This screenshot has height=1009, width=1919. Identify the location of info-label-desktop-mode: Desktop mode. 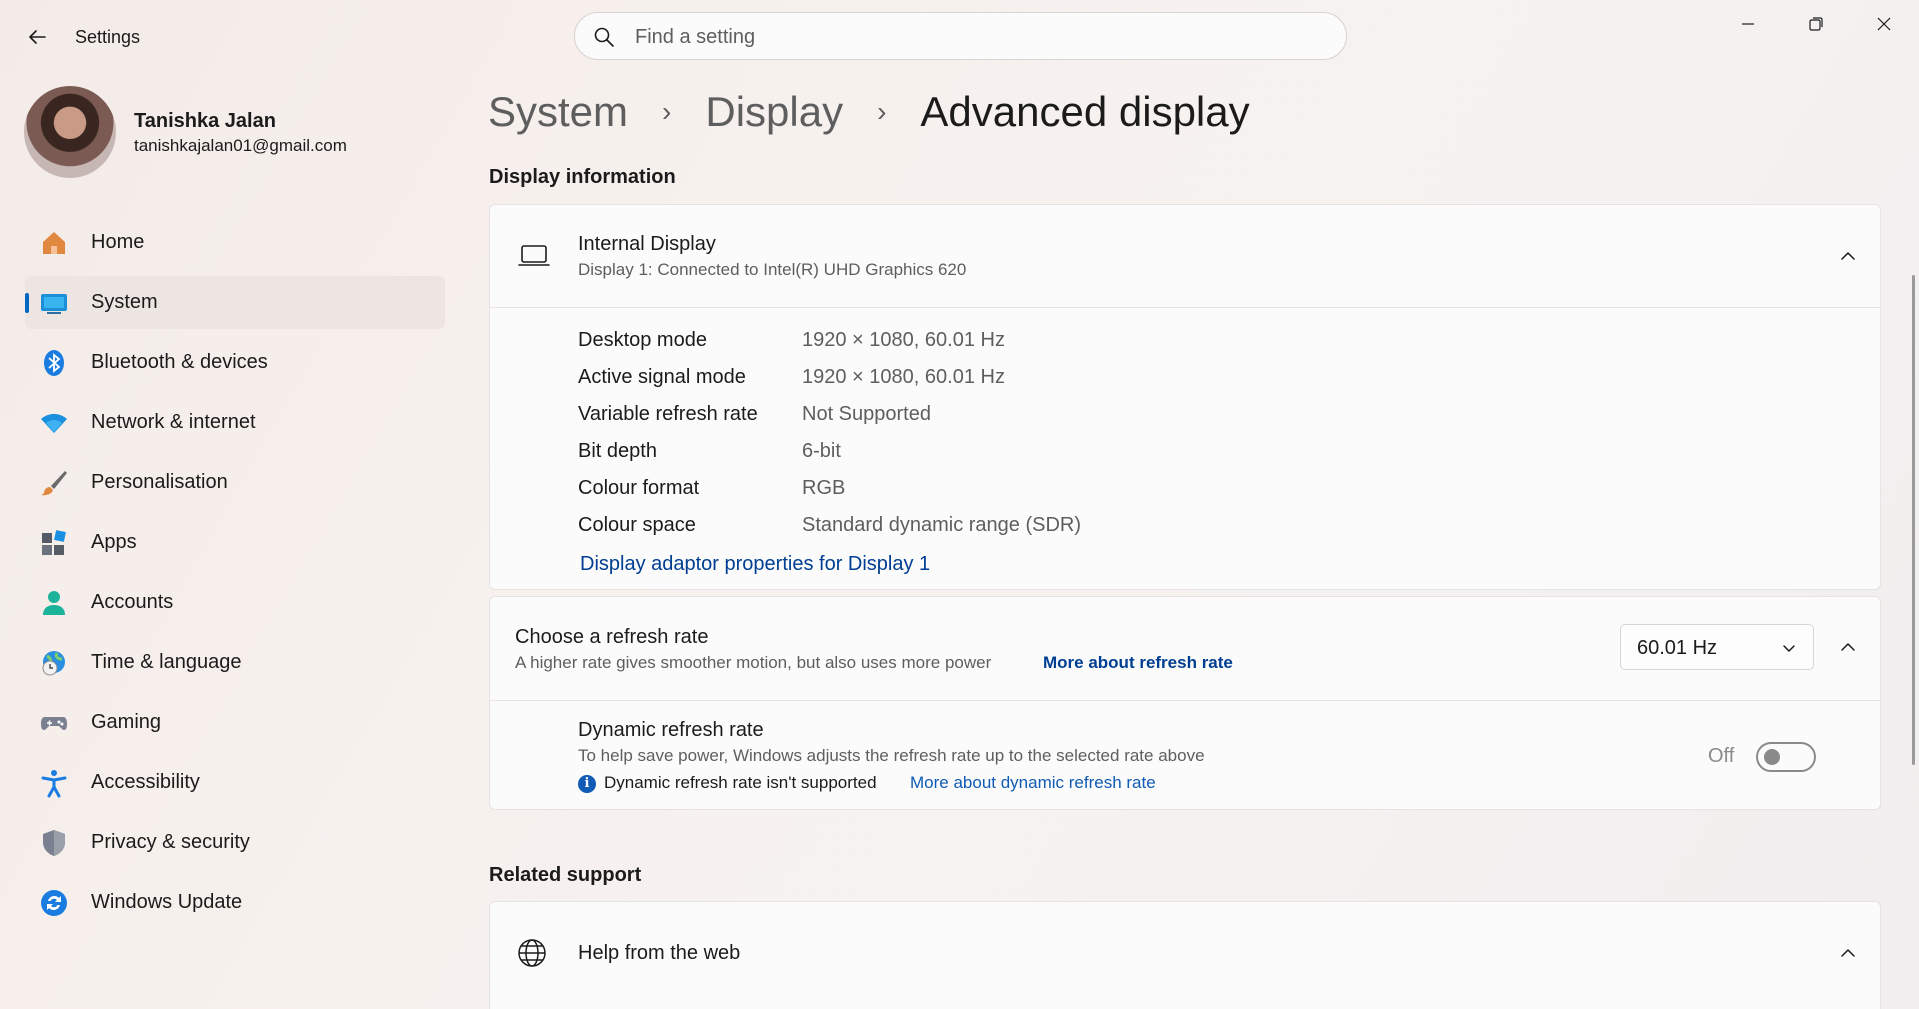
(642, 340).